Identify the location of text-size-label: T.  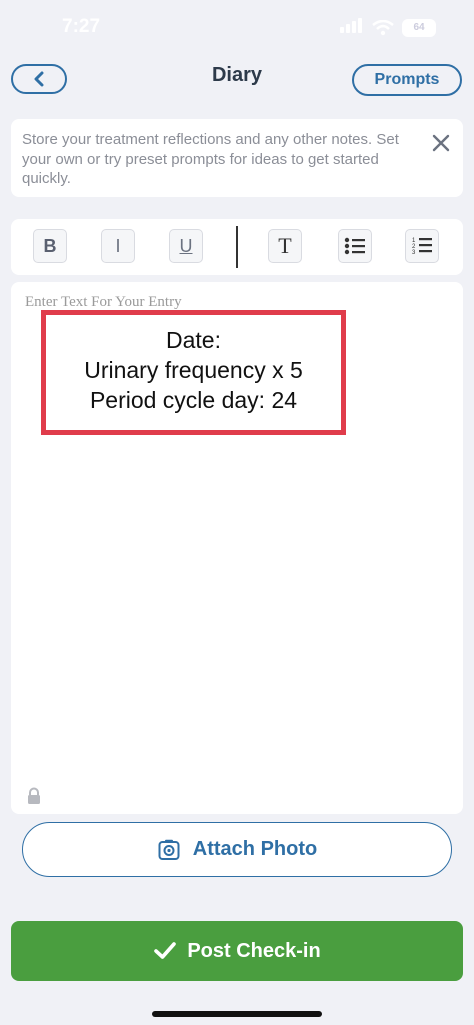
(285, 245).